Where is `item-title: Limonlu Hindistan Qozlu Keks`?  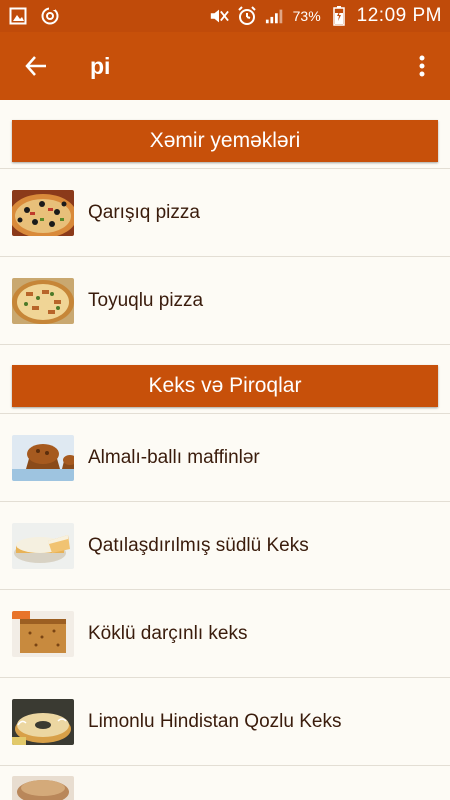
item-title: Limonlu Hindistan Qozlu Keks is located at coordinates (215, 721).